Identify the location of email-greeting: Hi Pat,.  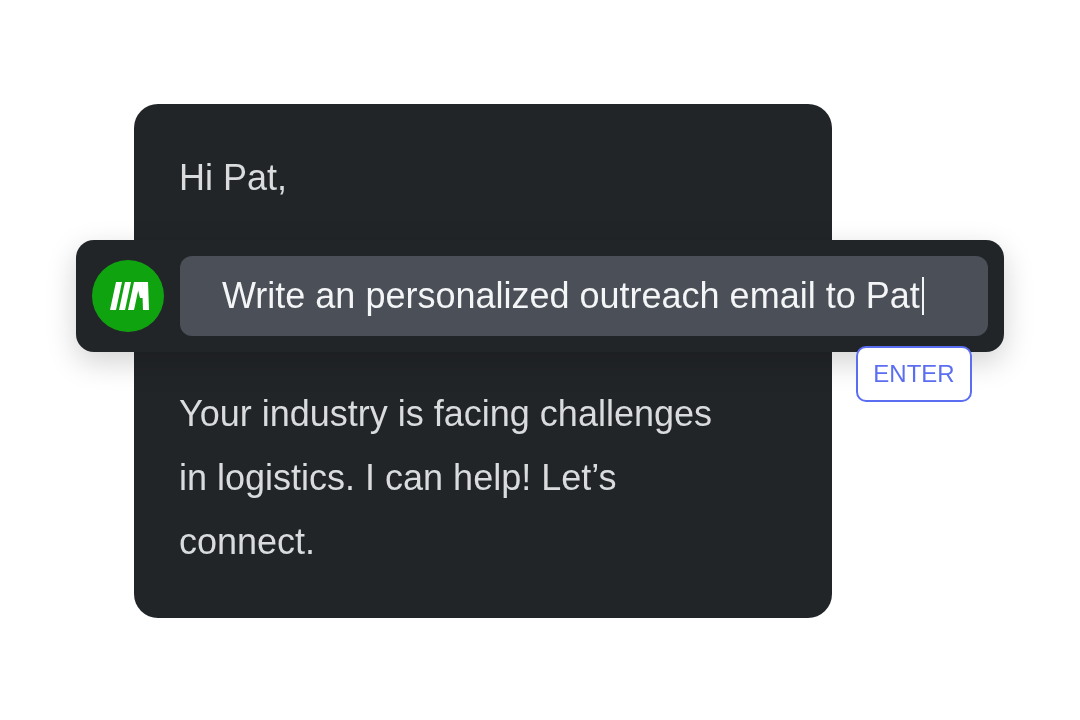
(233, 178).